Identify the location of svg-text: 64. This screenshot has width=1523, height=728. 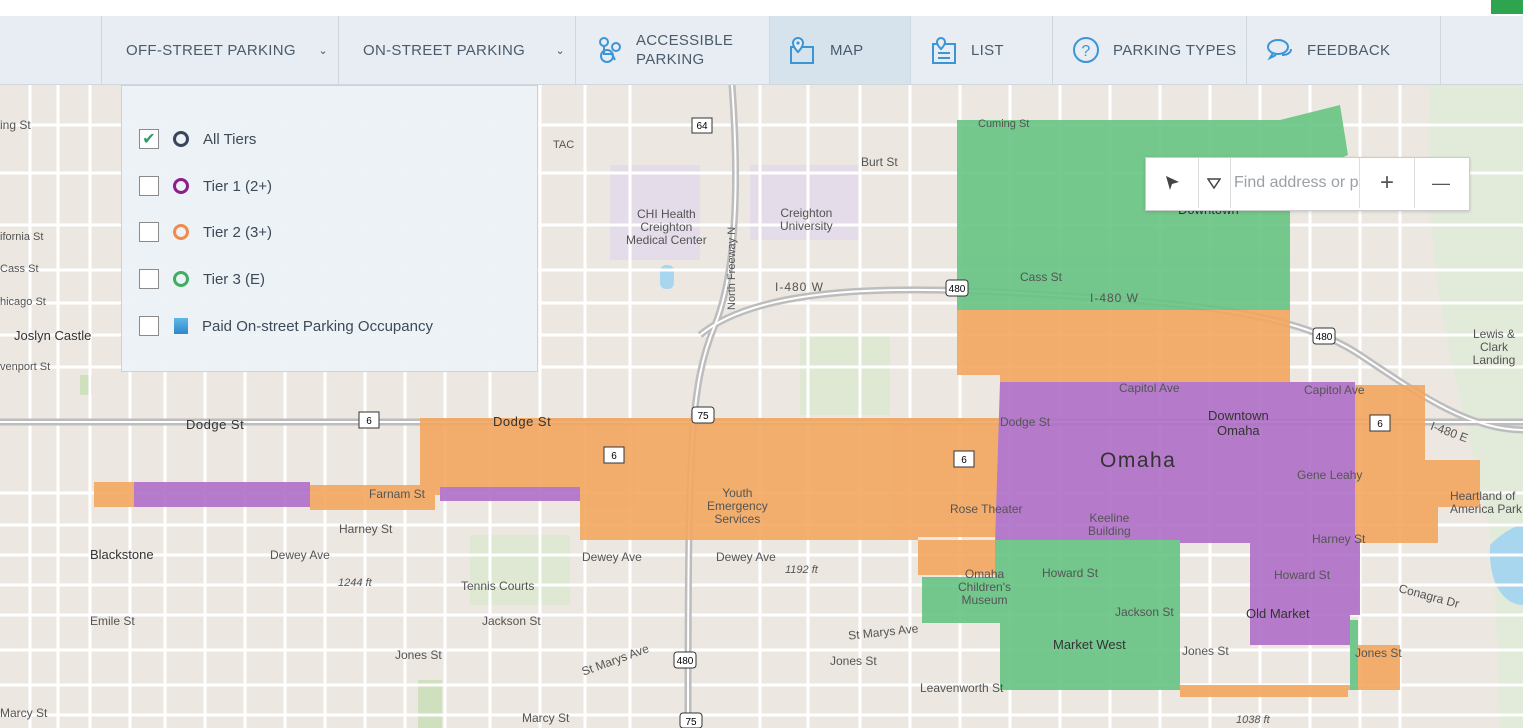
(702, 126).